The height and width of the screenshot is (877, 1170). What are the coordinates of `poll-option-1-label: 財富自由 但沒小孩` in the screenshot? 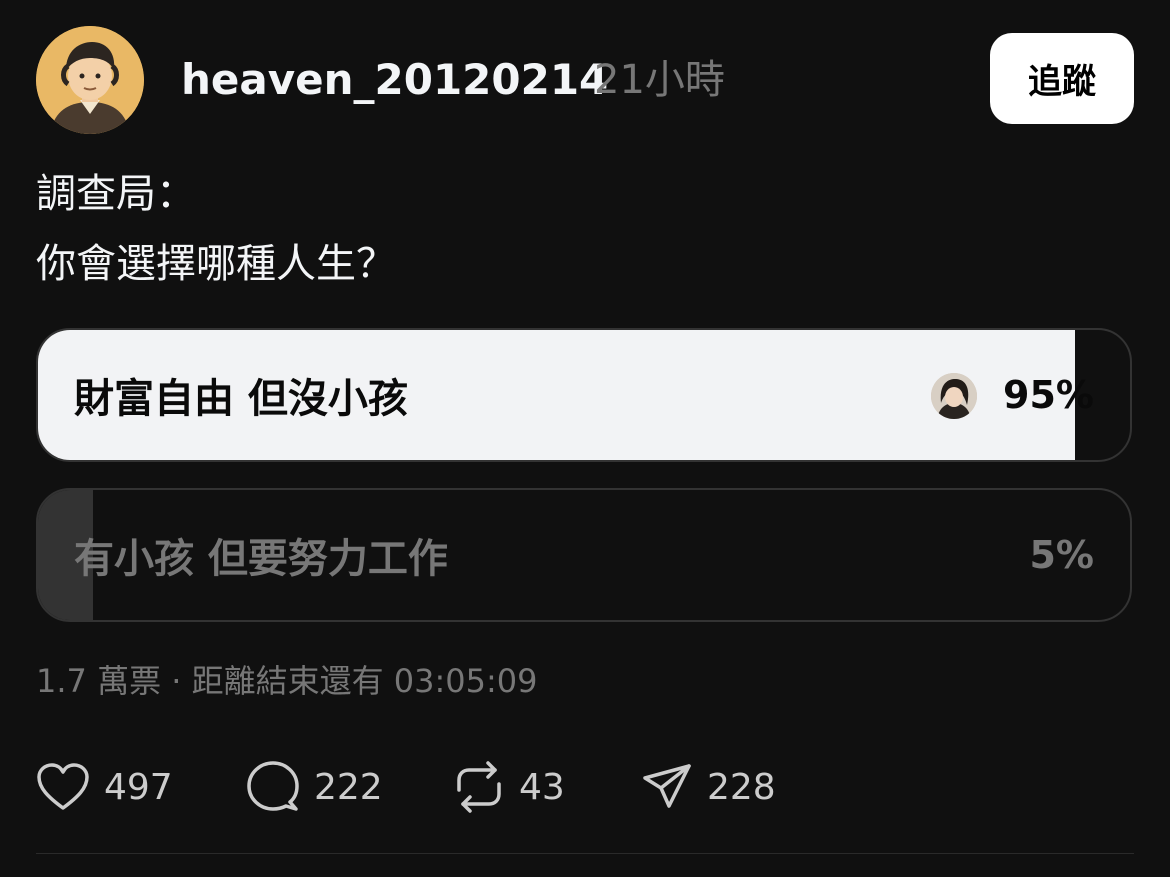 It's located at (241, 399).